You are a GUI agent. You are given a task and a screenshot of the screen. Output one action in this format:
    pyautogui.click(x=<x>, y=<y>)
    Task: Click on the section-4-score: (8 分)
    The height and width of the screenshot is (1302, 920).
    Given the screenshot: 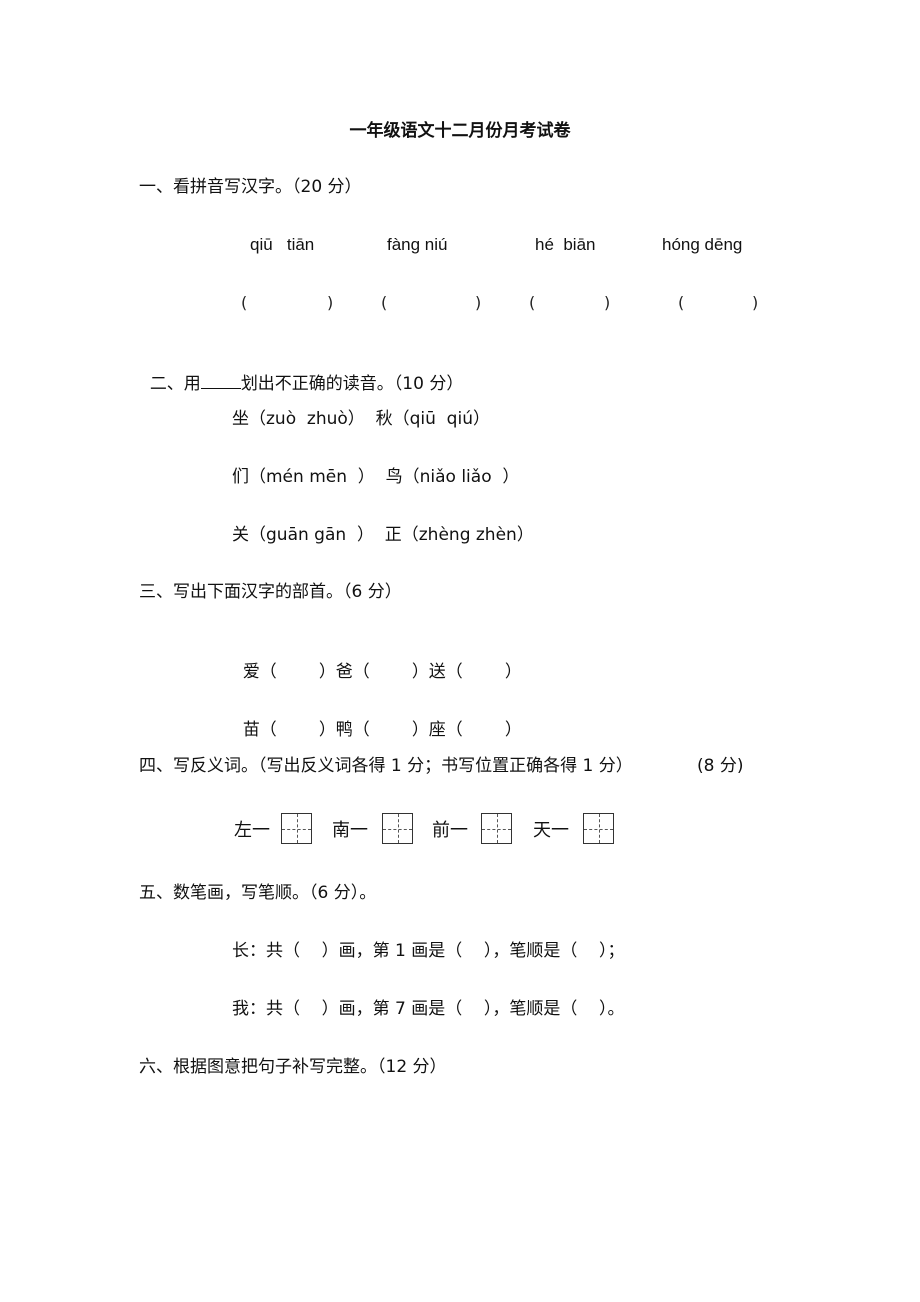 What is the action you would take?
    pyautogui.click(x=720, y=766)
    